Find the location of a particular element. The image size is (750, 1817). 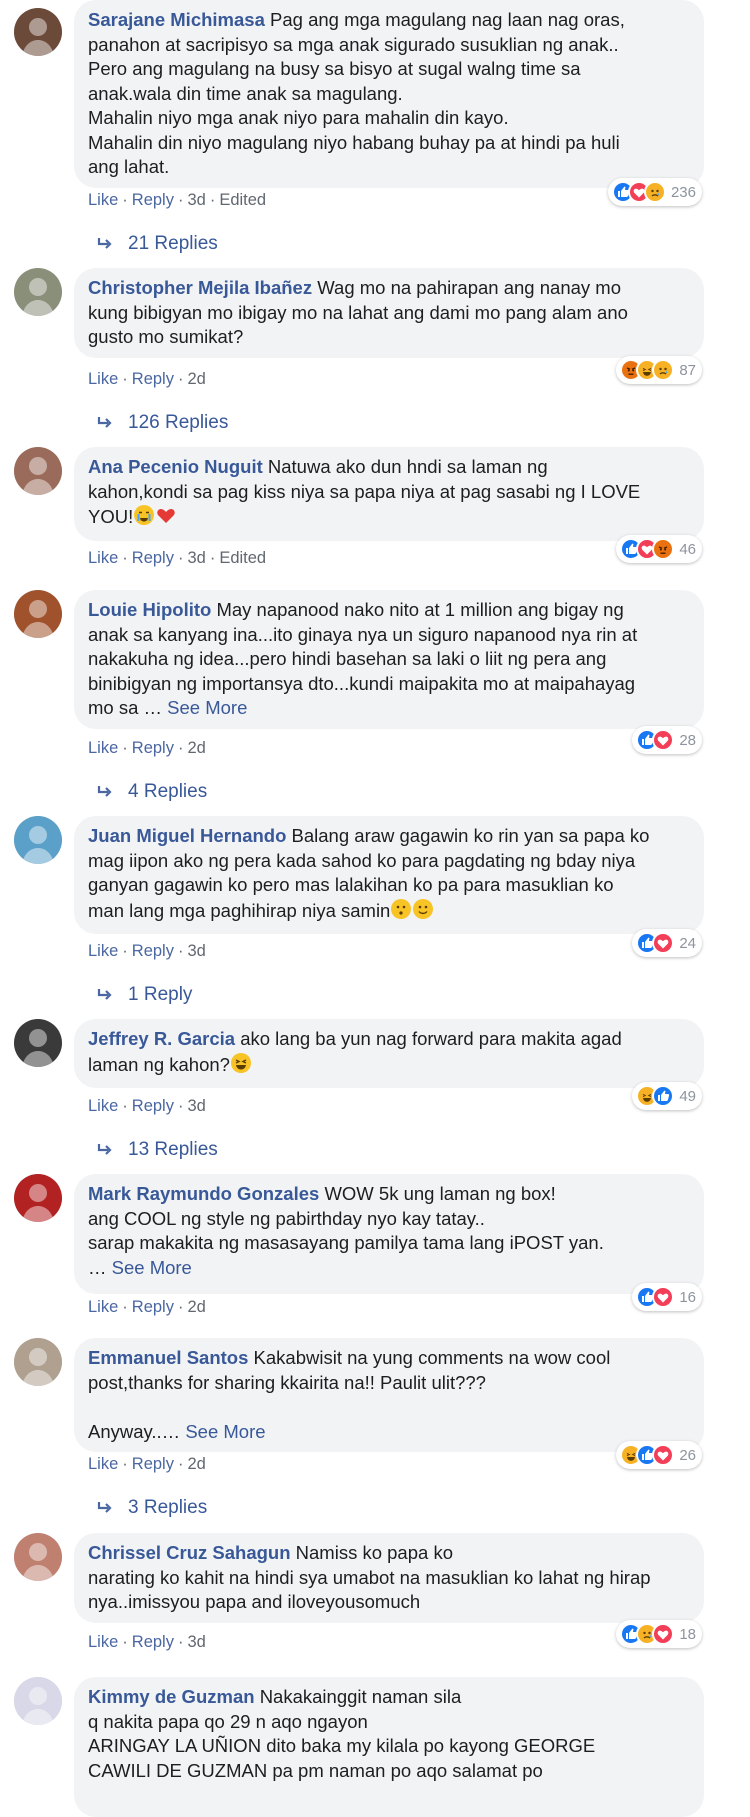

replies-count: 1 Reply is located at coordinates (160, 995).